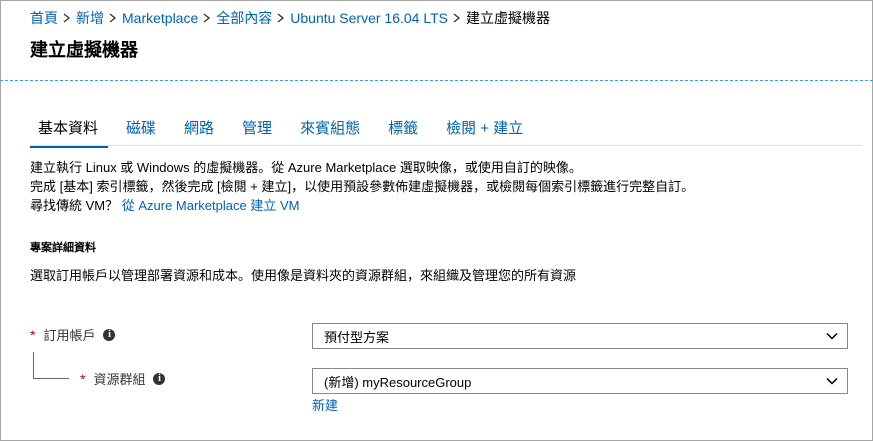  Describe the element at coordinates (160, 18) in the screenshot. I see `breadcrumb-marketplace: Marketplace` at that location.